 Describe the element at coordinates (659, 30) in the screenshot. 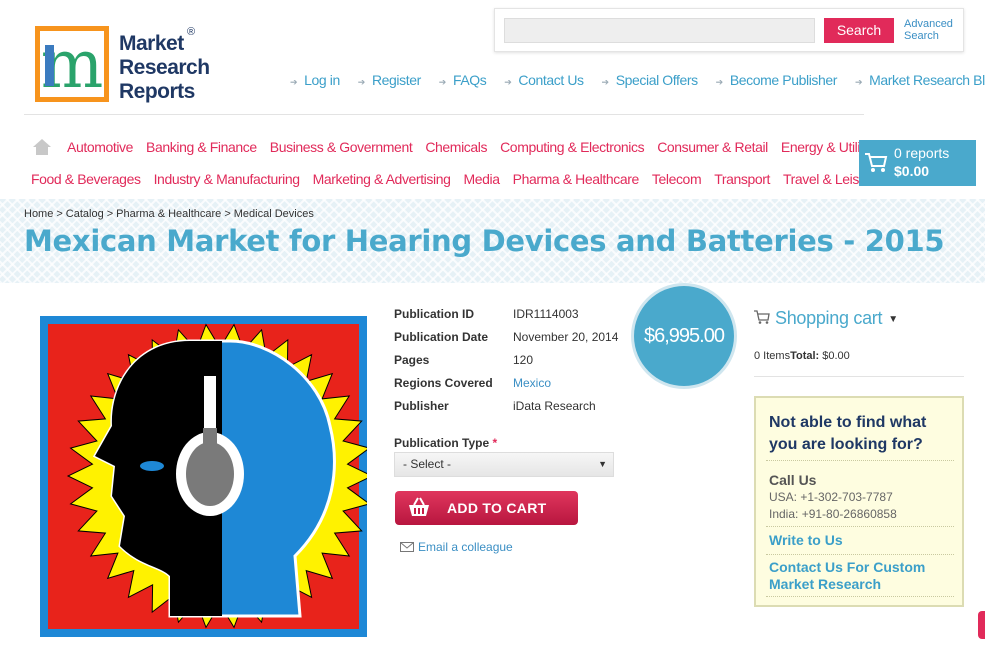

I see `search-input` at that location.